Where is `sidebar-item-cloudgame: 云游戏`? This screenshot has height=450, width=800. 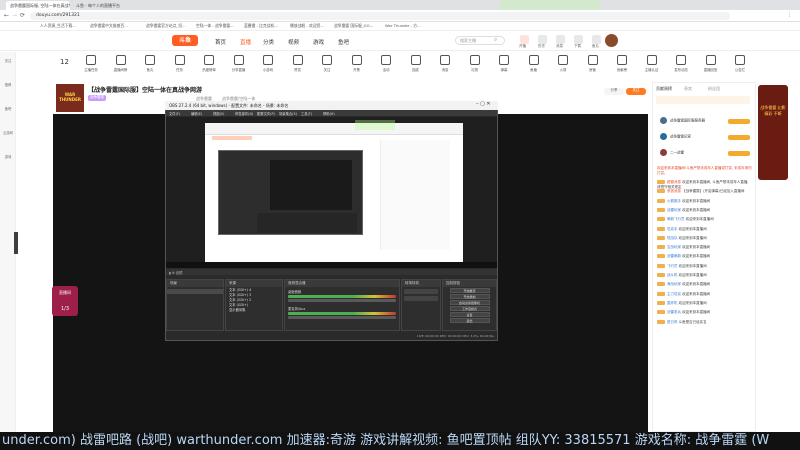
sidebar-item-cloudgame: 云游戏 is located at coordinates (8, 132).